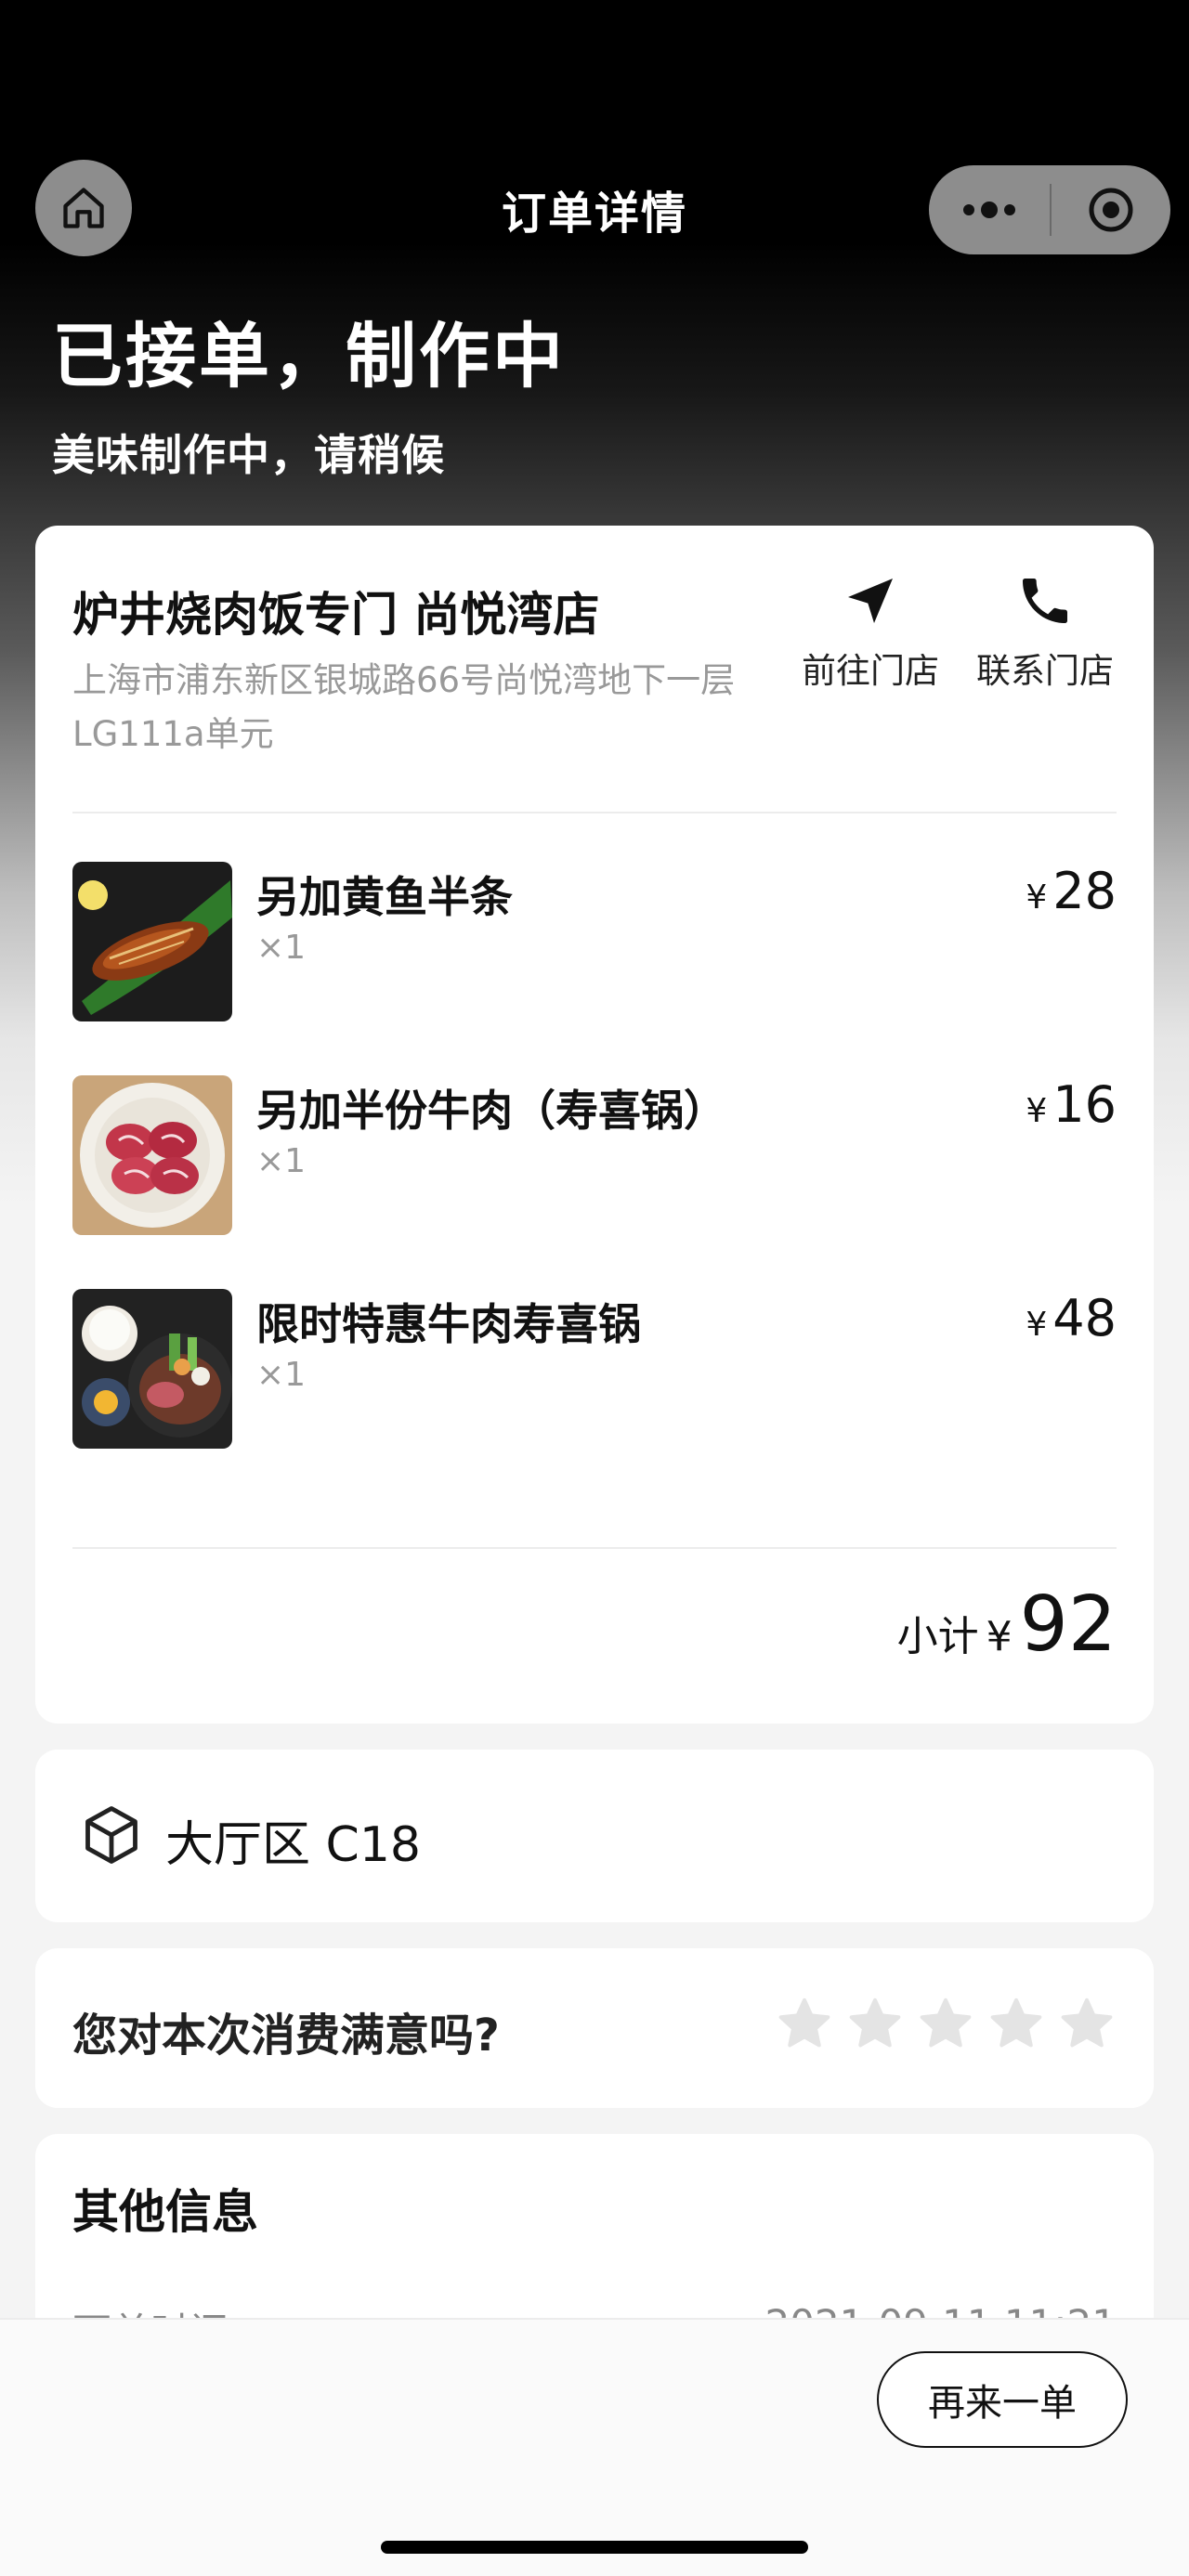 The image size is (1189, 2576). What do you see at coordinates (1084, 891) in the screenshot?
I see `price-value: 28` at bounding box center [1084, 891].